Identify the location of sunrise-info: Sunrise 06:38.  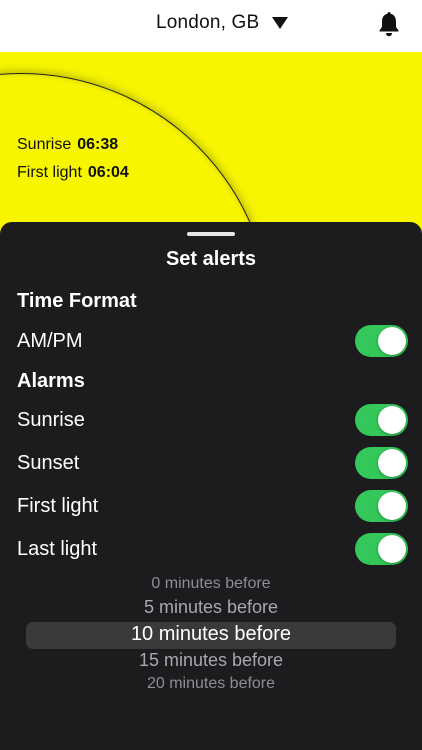
(67, 145).